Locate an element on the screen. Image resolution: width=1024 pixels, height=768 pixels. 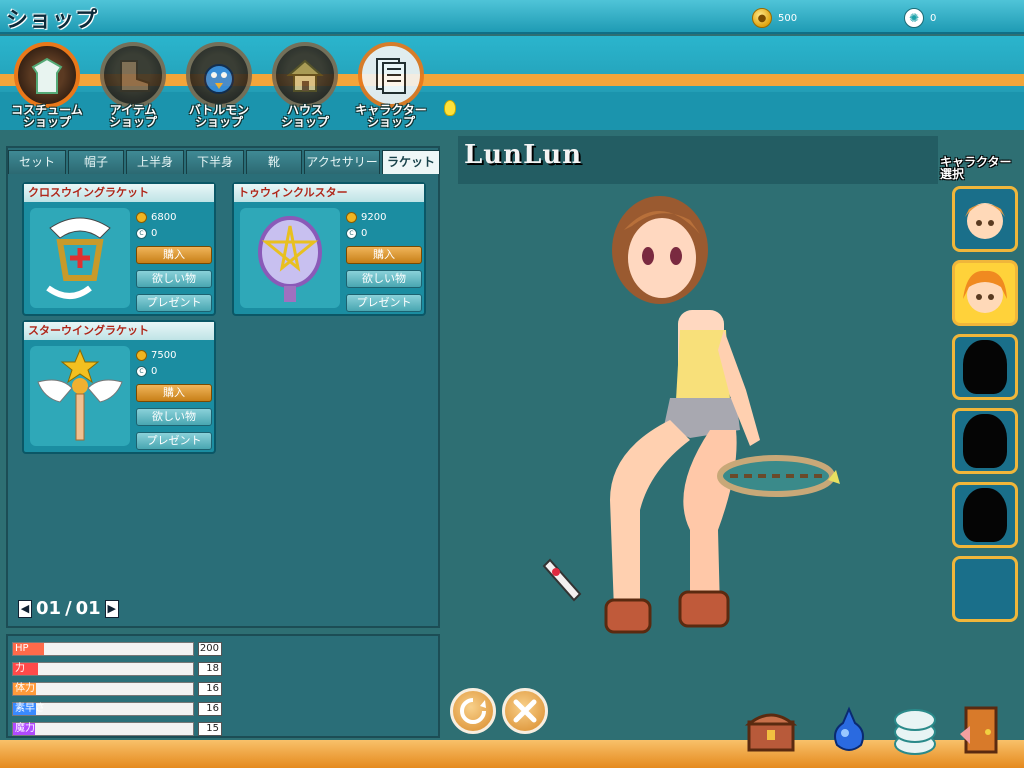
twinkle-star-racket-icon is located at coordinates (290, 259).